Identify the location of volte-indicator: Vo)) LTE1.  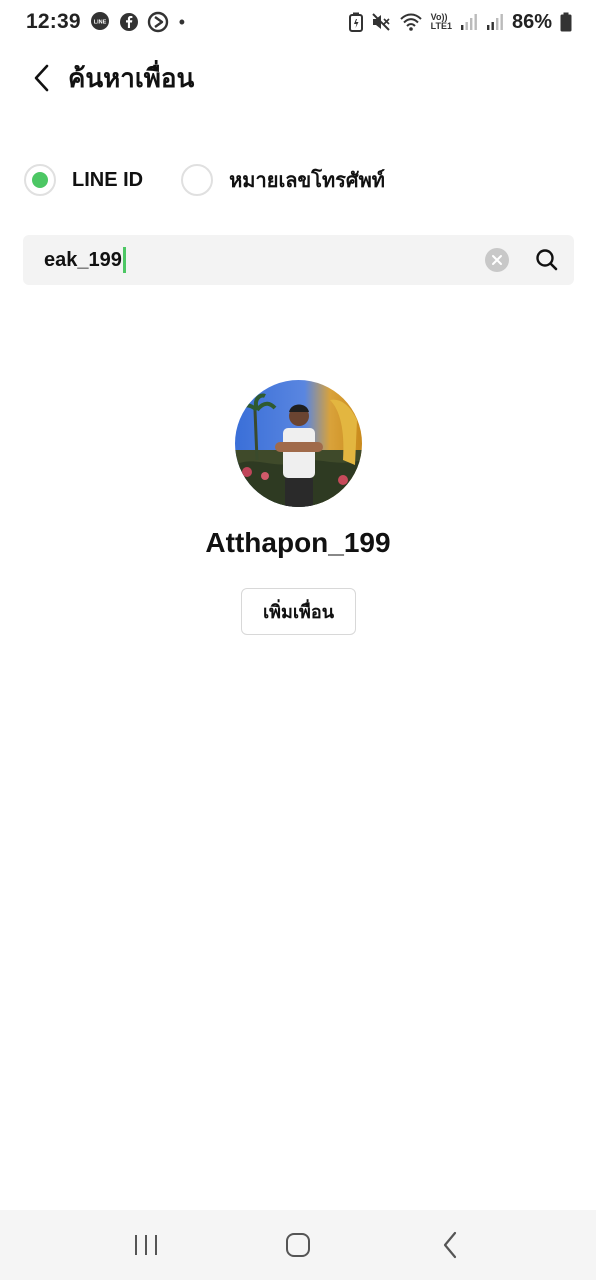
(441, 22).